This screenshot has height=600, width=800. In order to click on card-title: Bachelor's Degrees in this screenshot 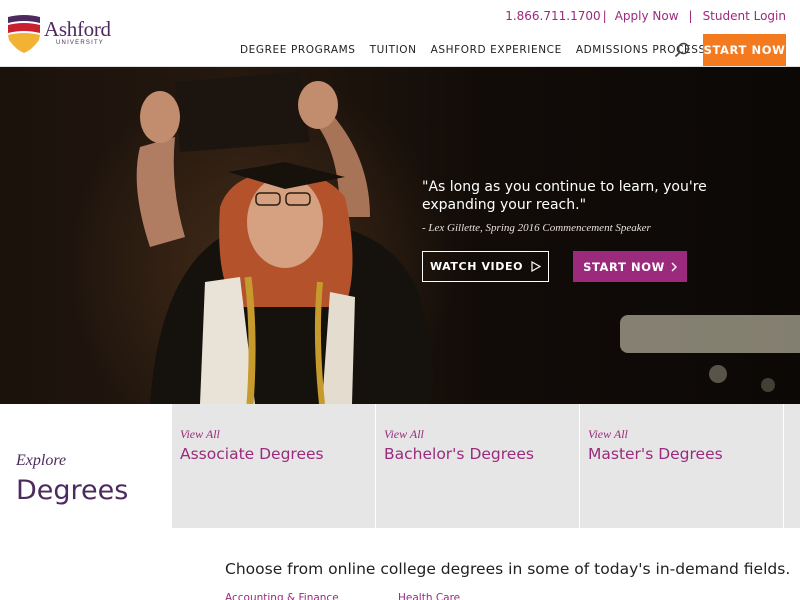, I will do `click(459, 454)`.